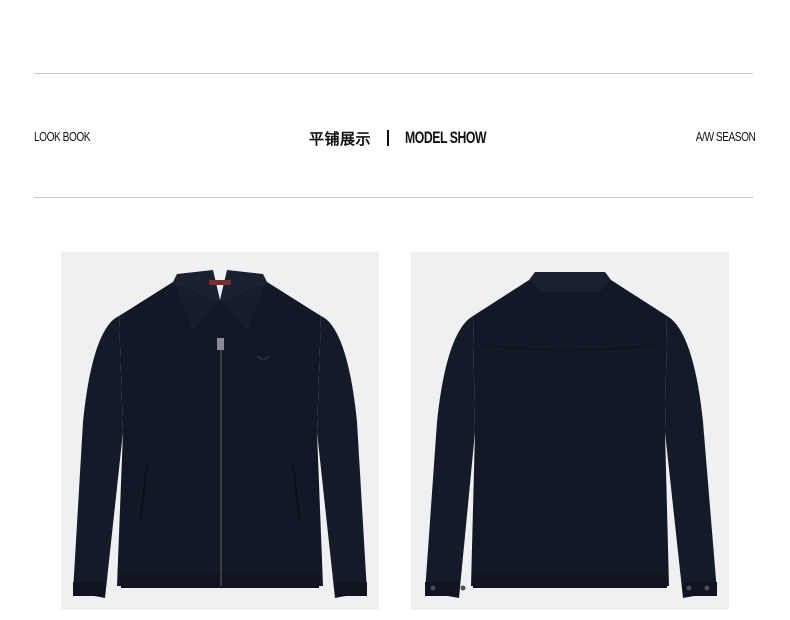  What do you see at coordinates (393, 197) in the screenshot?
I see `bottom-divider-line` at bounding box center [393, 197].